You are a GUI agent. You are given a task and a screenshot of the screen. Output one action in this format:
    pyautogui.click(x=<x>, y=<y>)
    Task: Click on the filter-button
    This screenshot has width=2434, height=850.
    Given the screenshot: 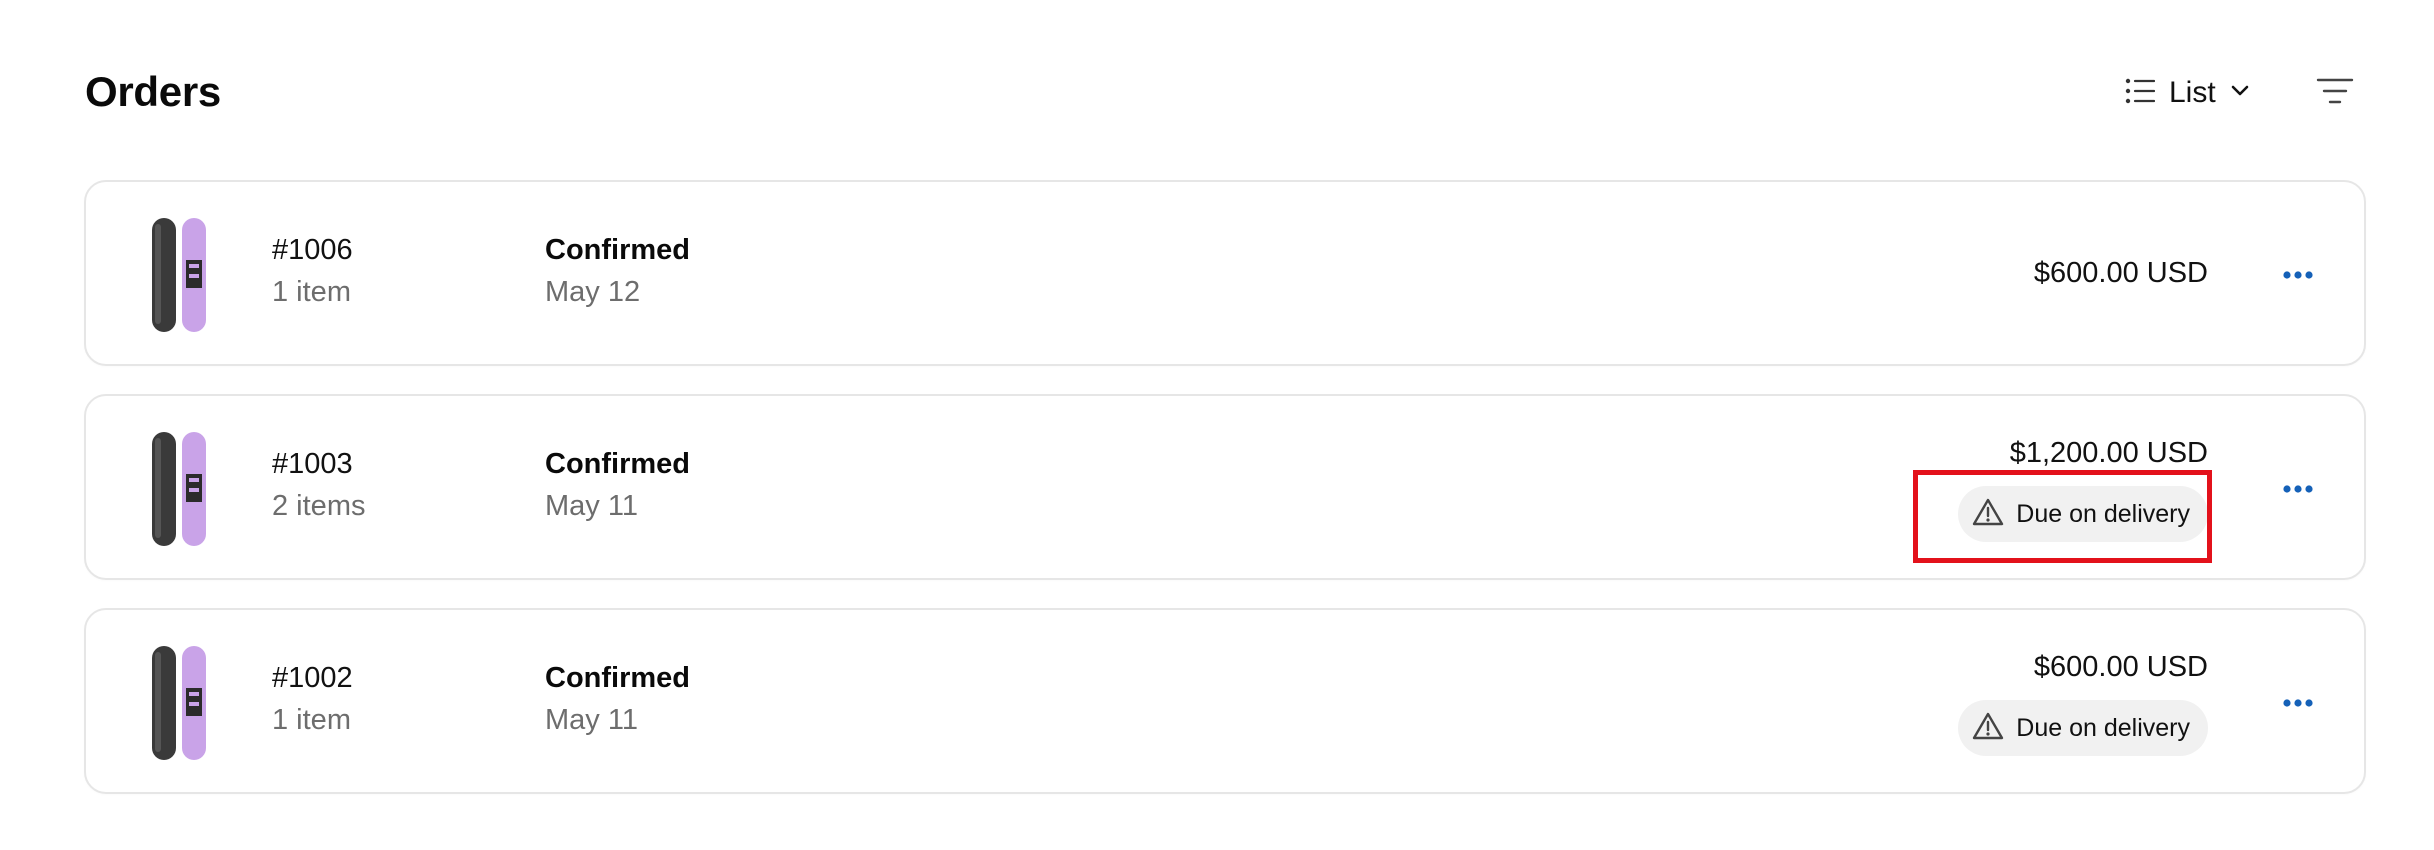 What is the action you would take?
    pyautogui.click(x=2335, y=93)
    